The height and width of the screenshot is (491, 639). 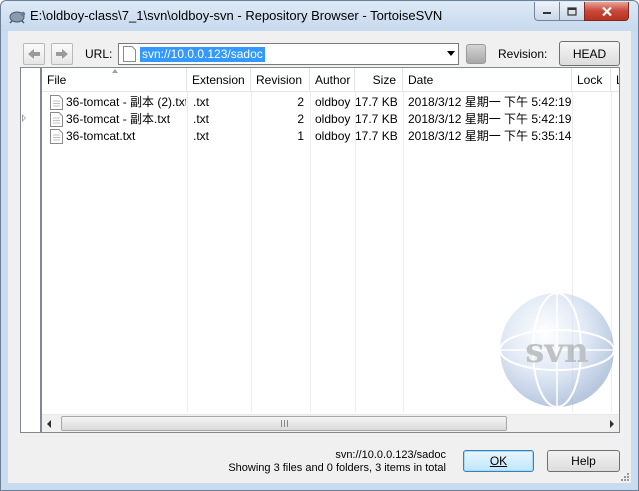 I want to click on column-header-revision: Revision, so click(x=280, y=80).